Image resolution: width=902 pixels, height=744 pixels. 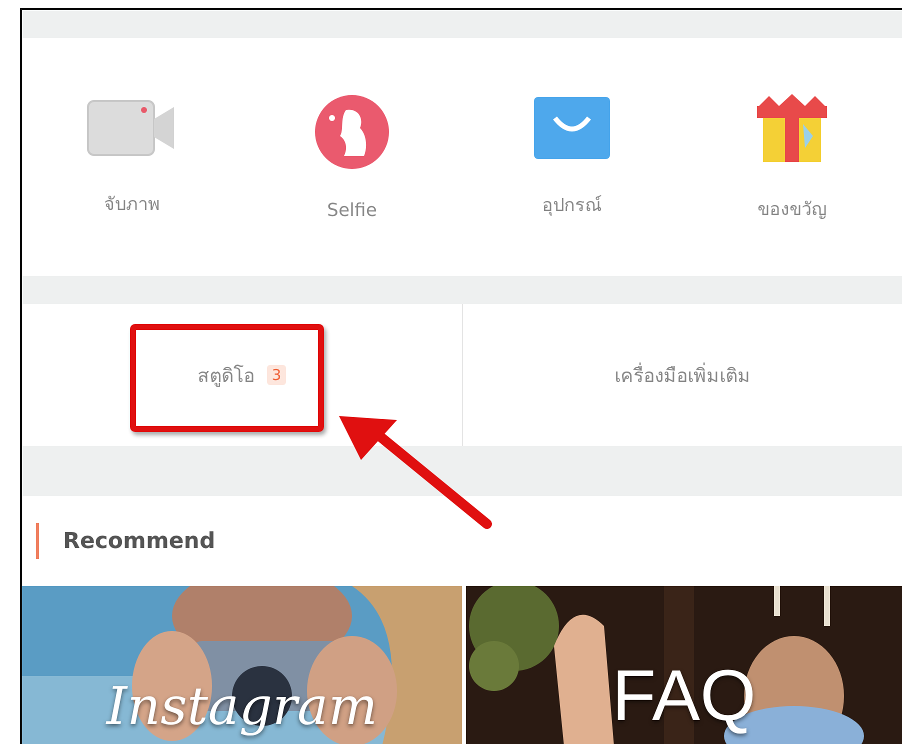 I want to click on shopping-bag-icon, so click(x=572, y=128).